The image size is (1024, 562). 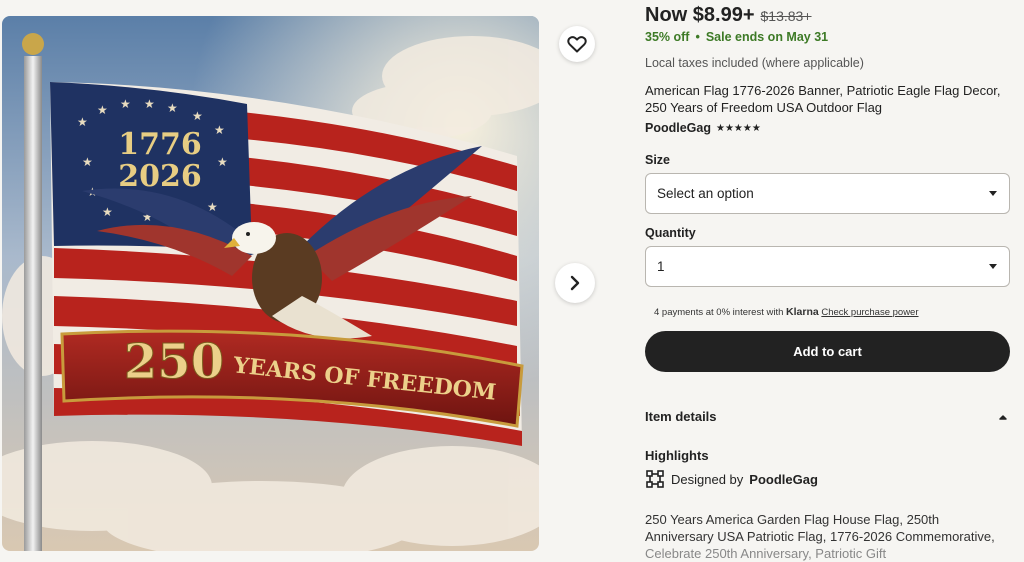 What do you see at coordinates (738, 128) in the screenshot?
I see `rating-stars: ★★★★★` at bounding box center [738, 128].